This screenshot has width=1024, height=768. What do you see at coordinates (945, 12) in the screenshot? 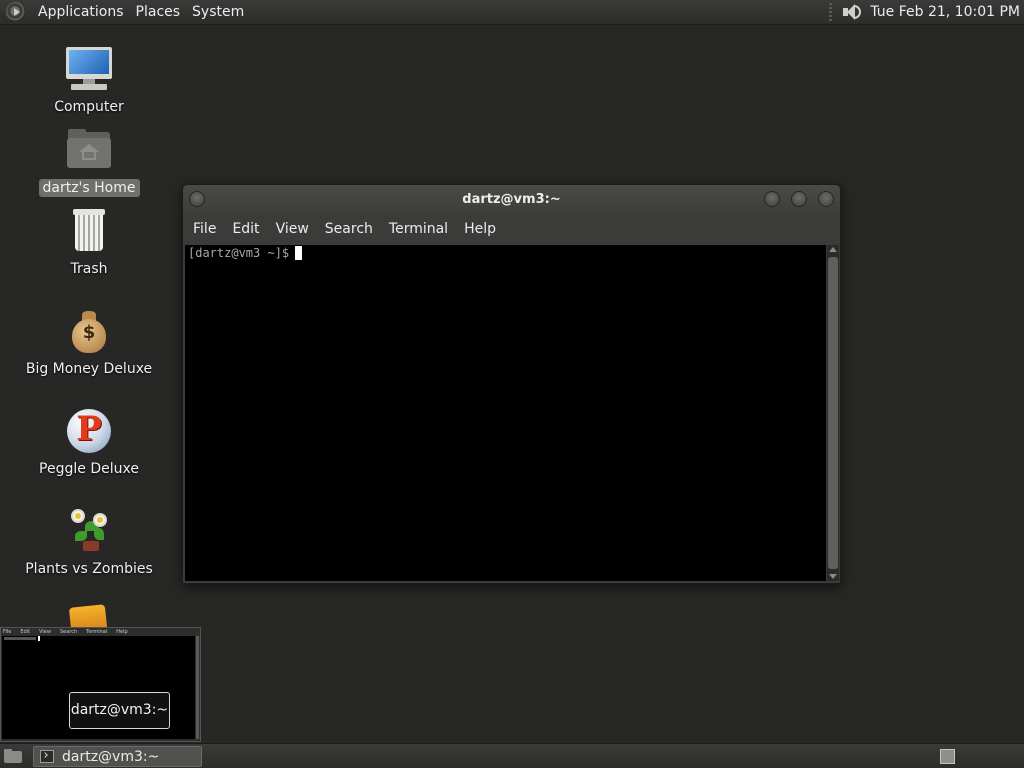
I see `clock: Tue Feb 21, 10:01 PM` at bounding box center [945, 12].